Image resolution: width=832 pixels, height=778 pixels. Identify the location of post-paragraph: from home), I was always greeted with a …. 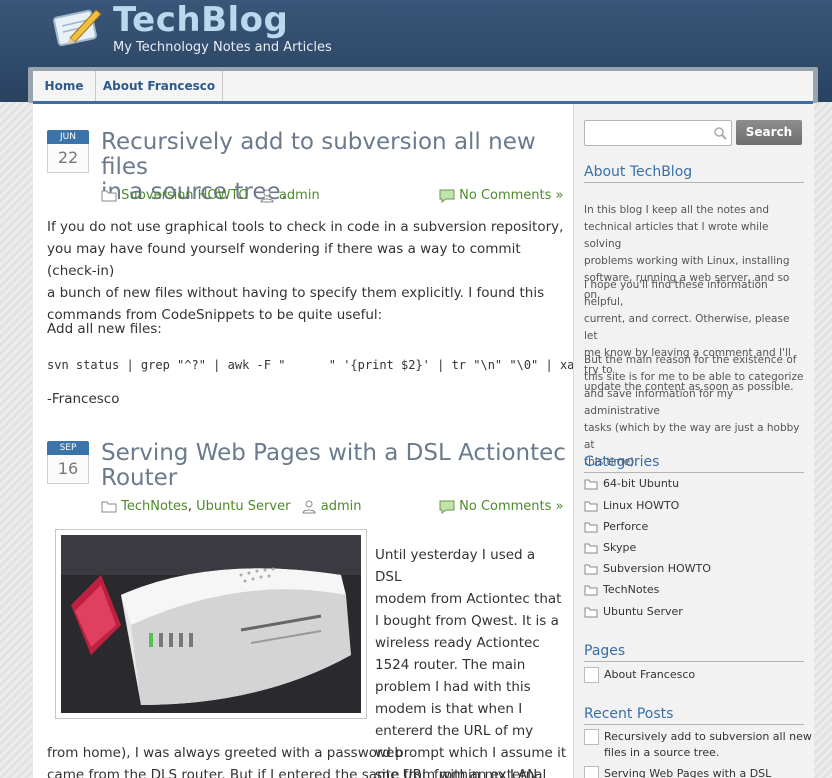
(307, 760).